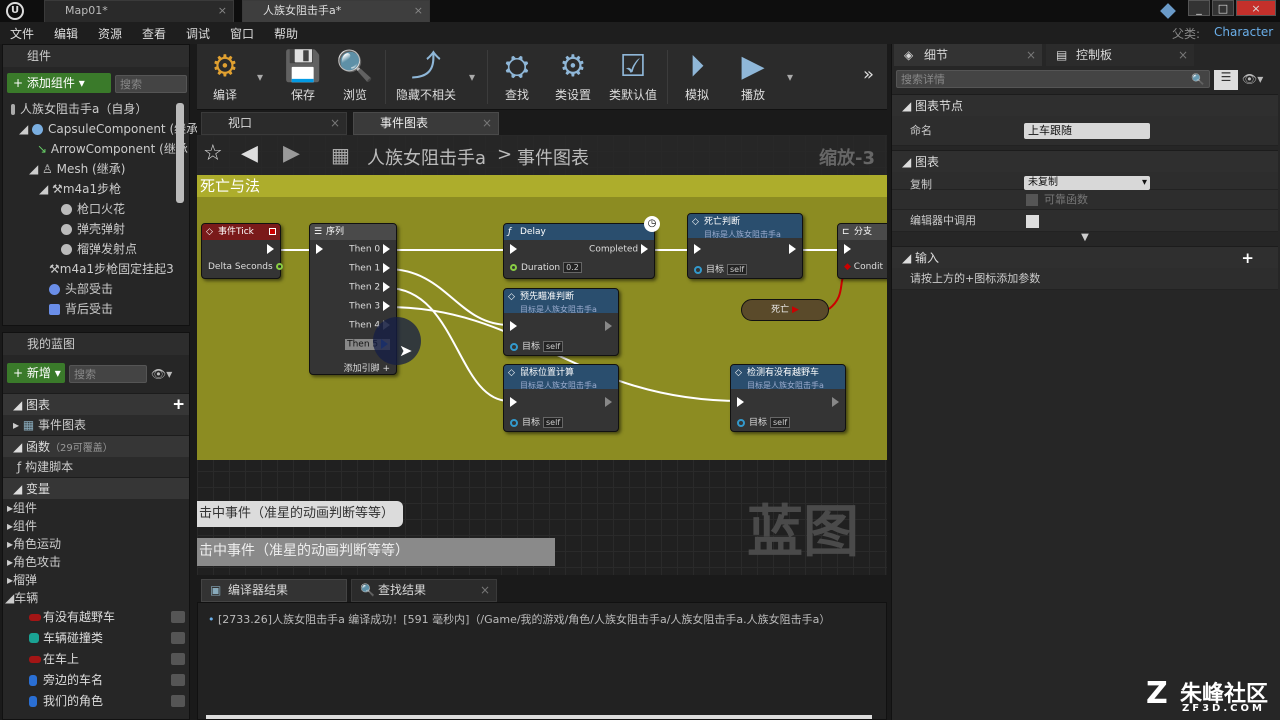 This screenshot has width=1280, height=720. I want to click on save-button: 💾 保存, so click(303, 75).